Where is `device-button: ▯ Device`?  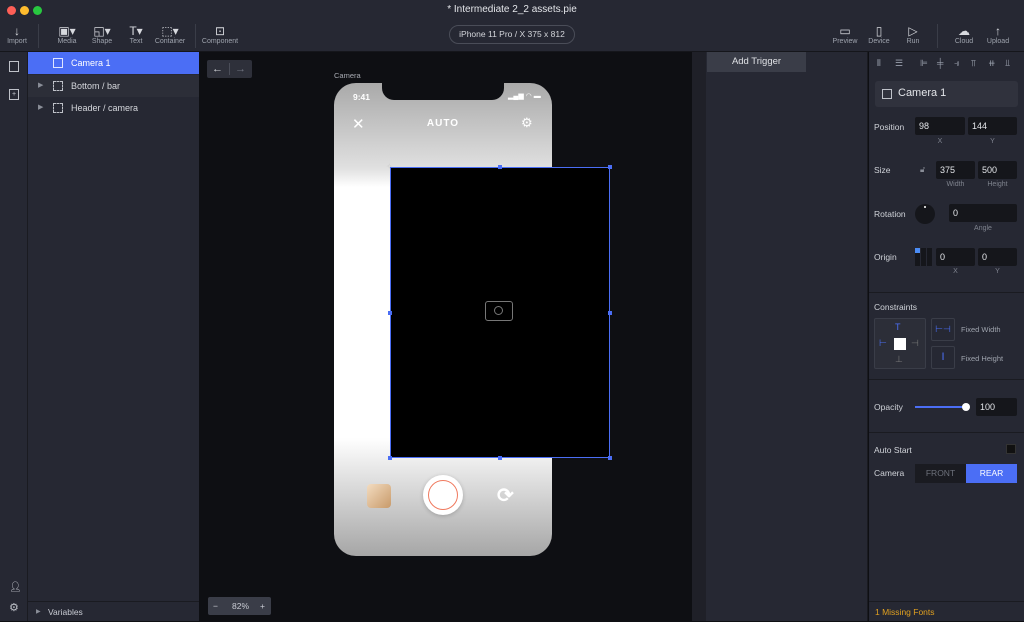
device-button: ▯ Device is located at coordinates (879, 34).